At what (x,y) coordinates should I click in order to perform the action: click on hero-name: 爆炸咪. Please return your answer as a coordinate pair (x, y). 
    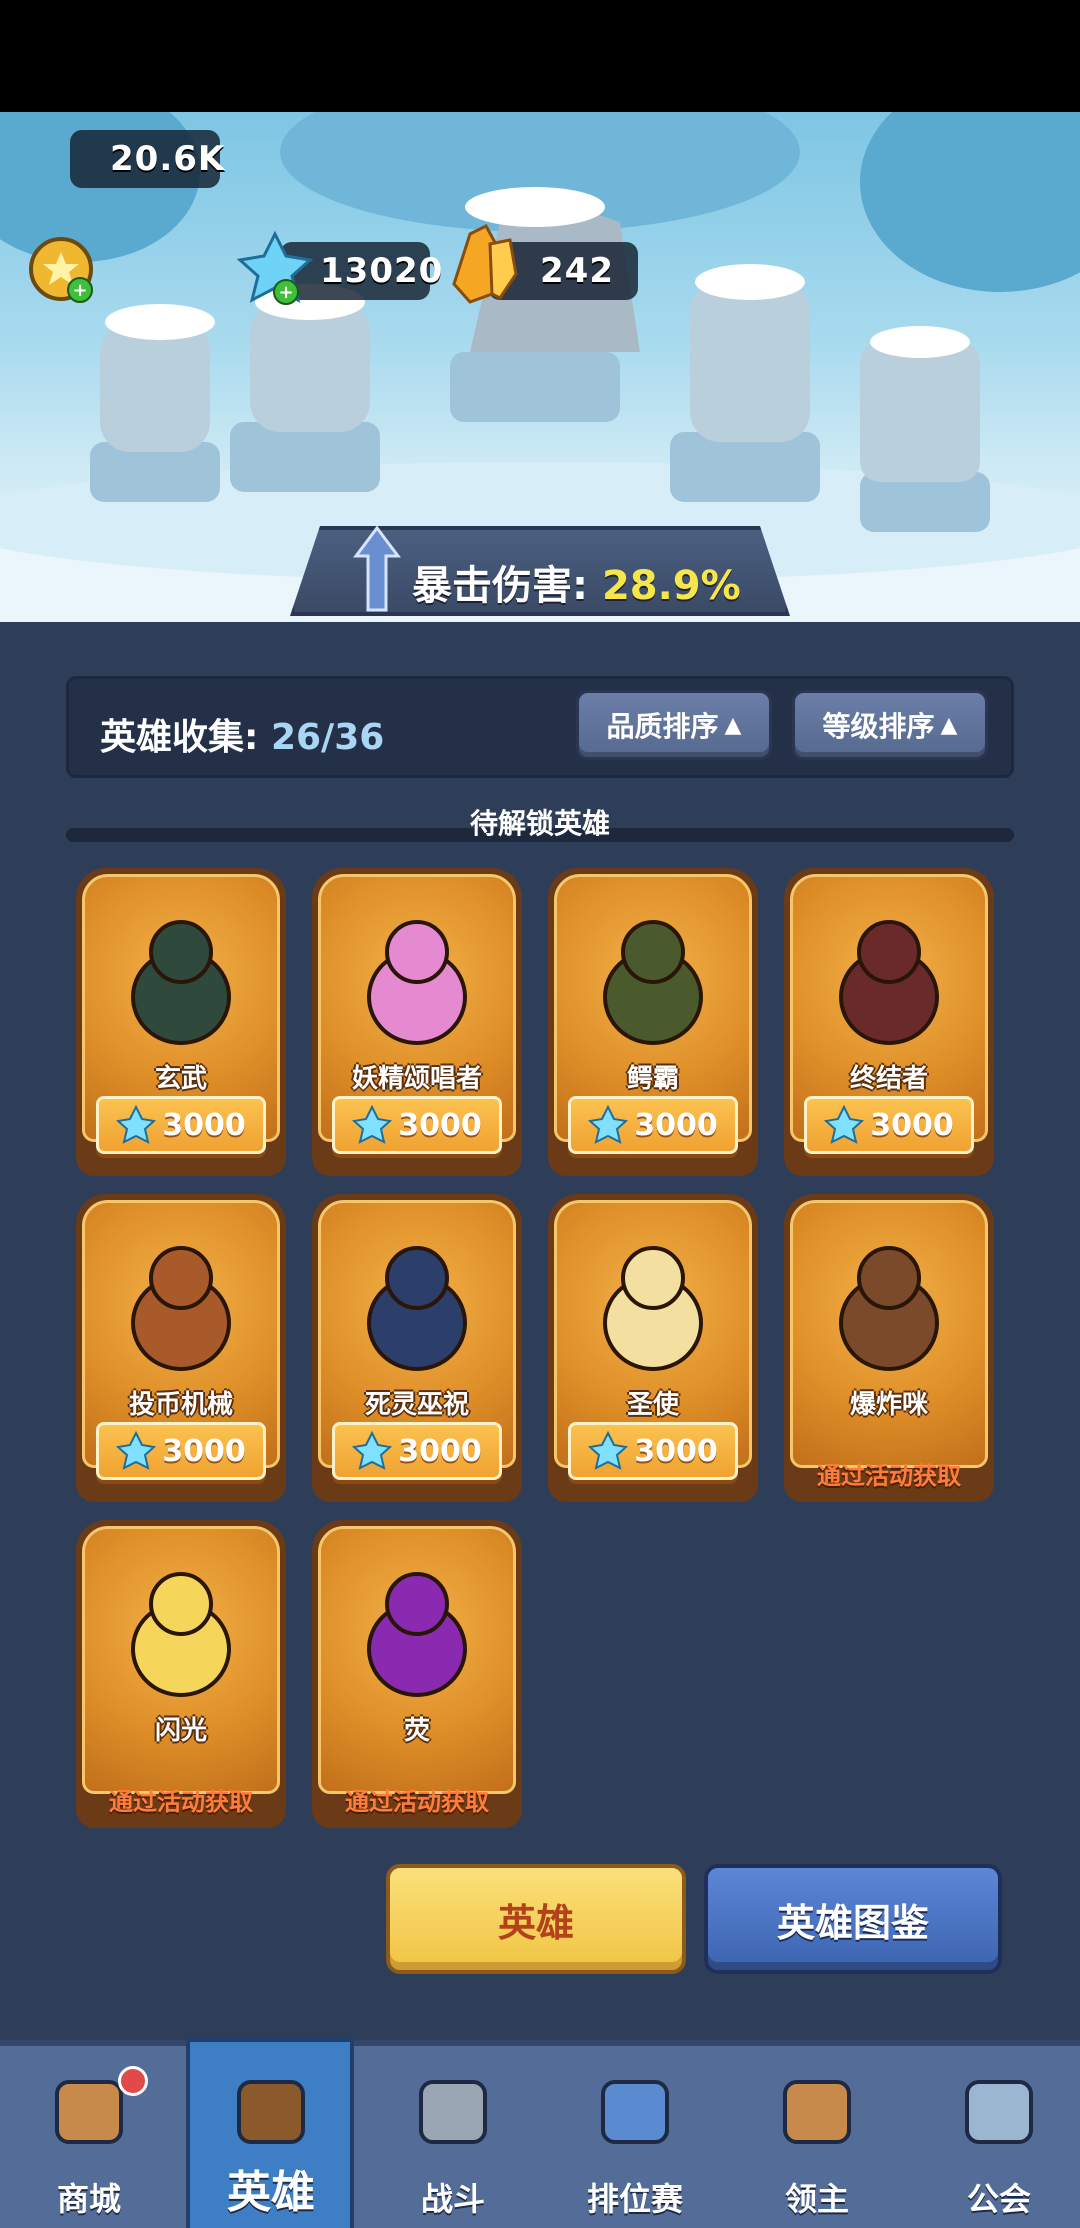
    Looking at the image, I should click on (888, 1405).